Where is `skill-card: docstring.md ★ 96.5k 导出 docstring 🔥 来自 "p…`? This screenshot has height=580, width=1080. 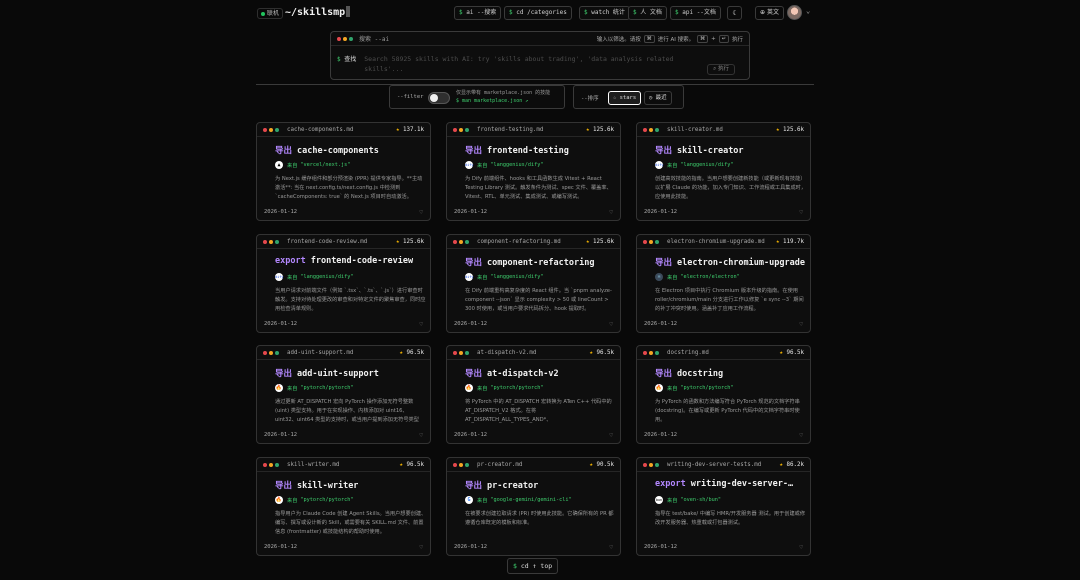 skill-card: docstring.md ★ 96.5k 导出 docstring 🔥 来自 "p… is located at coordinates (723, 394).